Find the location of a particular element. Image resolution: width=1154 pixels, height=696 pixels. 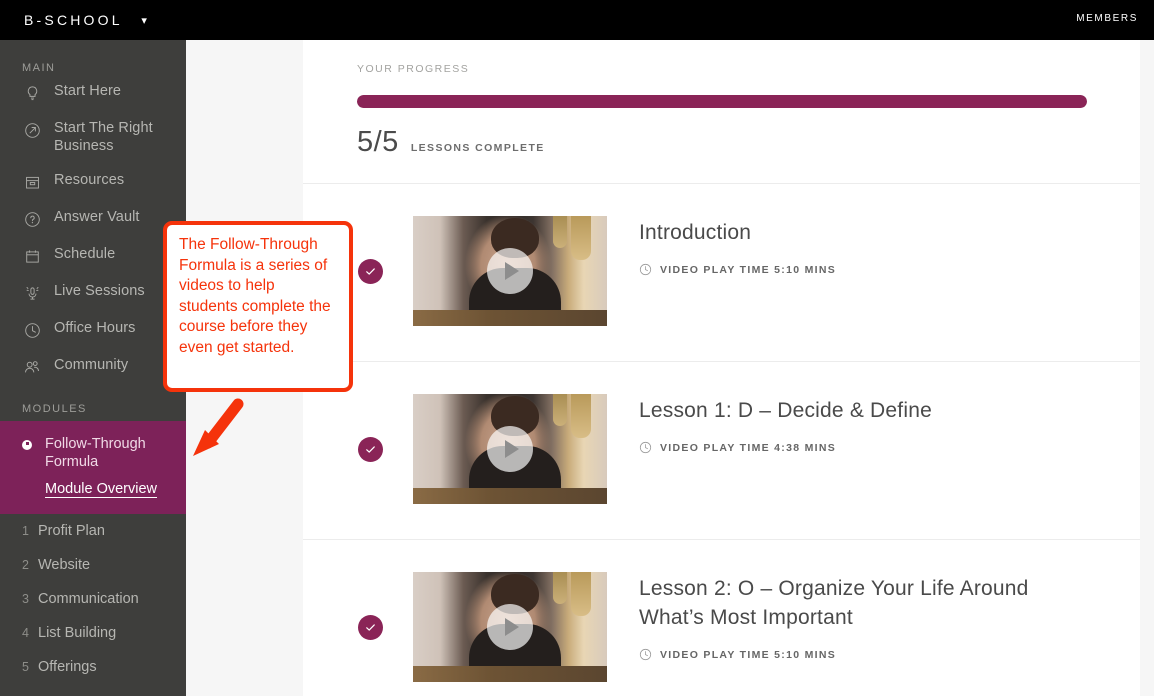

progress-bar-fill is located at coordinates (722, 101).